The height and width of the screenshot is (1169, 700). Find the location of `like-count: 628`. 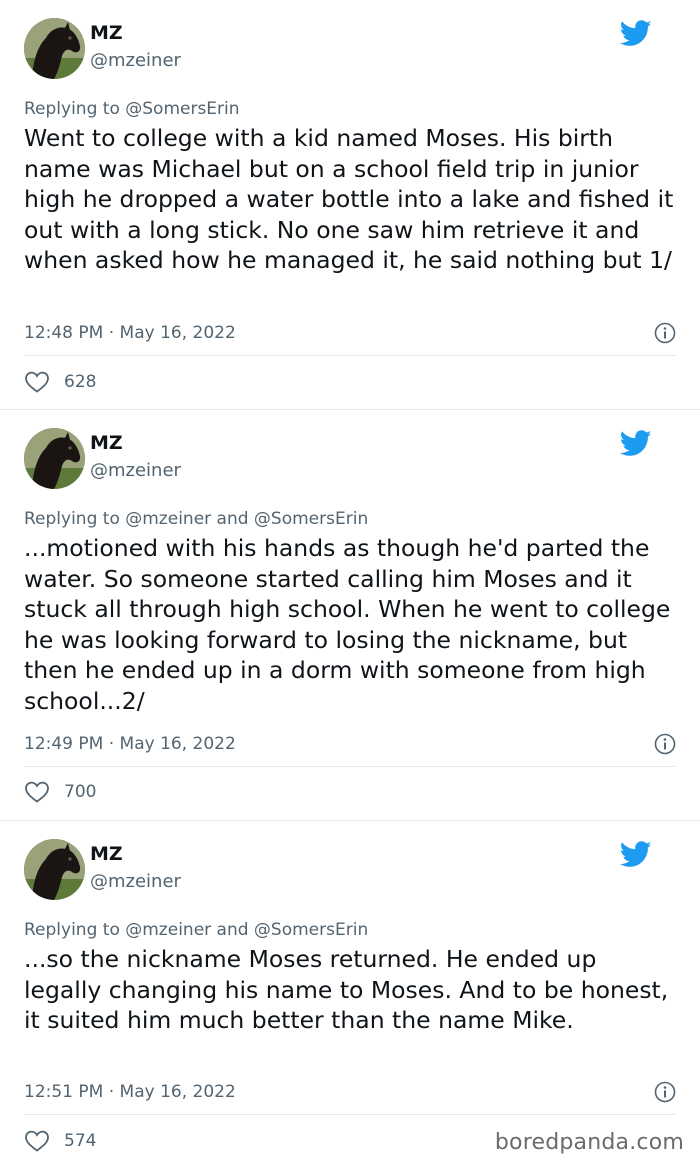

like-count: 628 is located at coordinates (80, 382).